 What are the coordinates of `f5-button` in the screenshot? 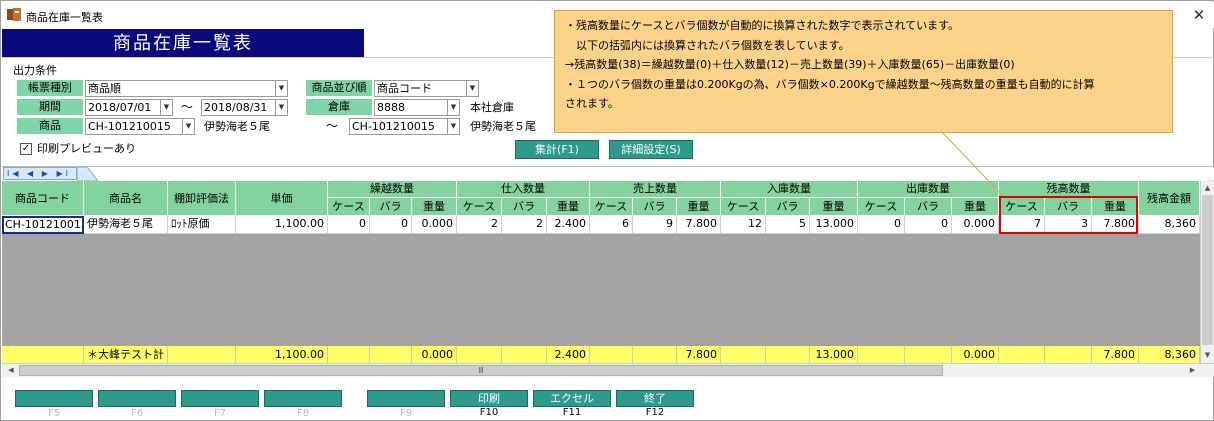 It's located at (54, 398).